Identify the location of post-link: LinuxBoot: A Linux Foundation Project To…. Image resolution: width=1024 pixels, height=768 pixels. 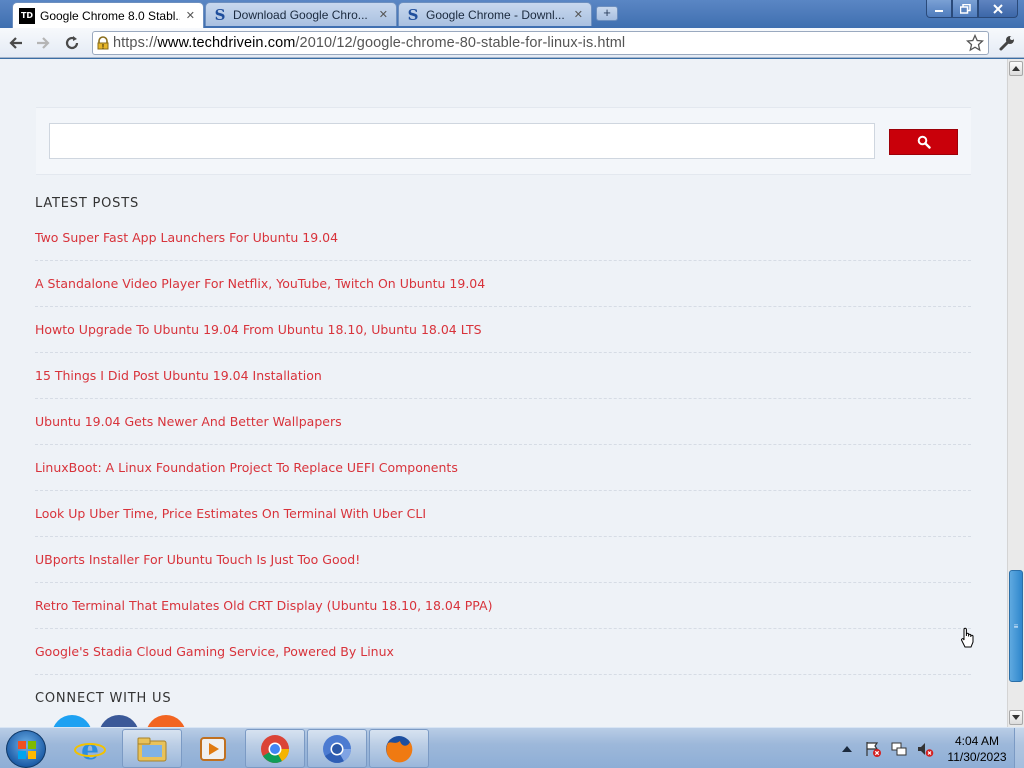
(246, 467).